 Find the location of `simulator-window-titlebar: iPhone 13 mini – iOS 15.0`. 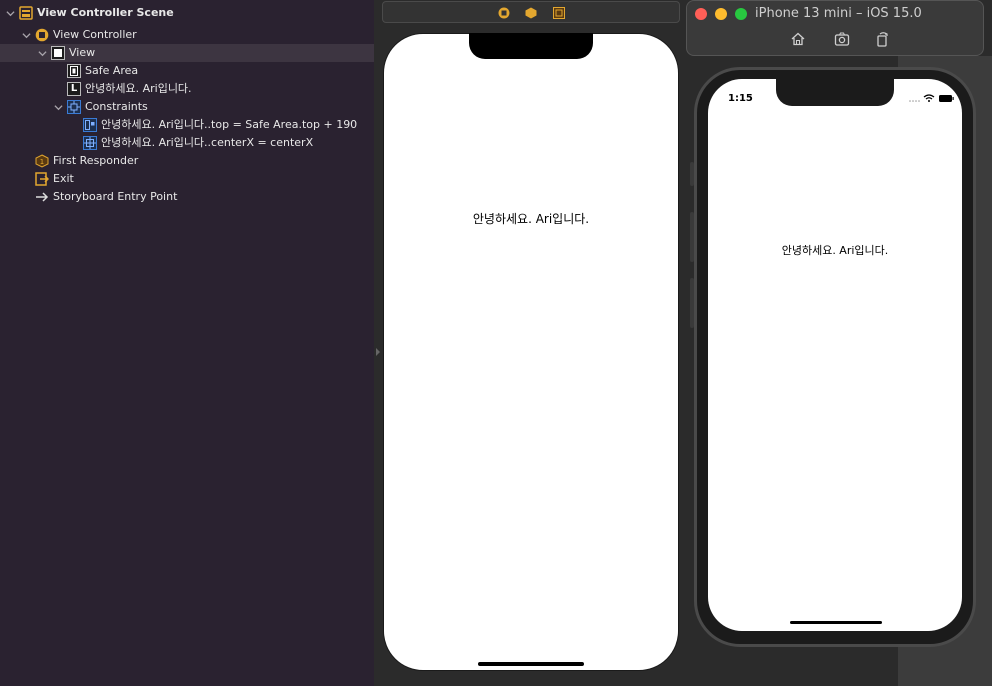

simulator-window-titlebar: iPhone 13 mini – iOS 15.0 is located at coordinates (835, 28).